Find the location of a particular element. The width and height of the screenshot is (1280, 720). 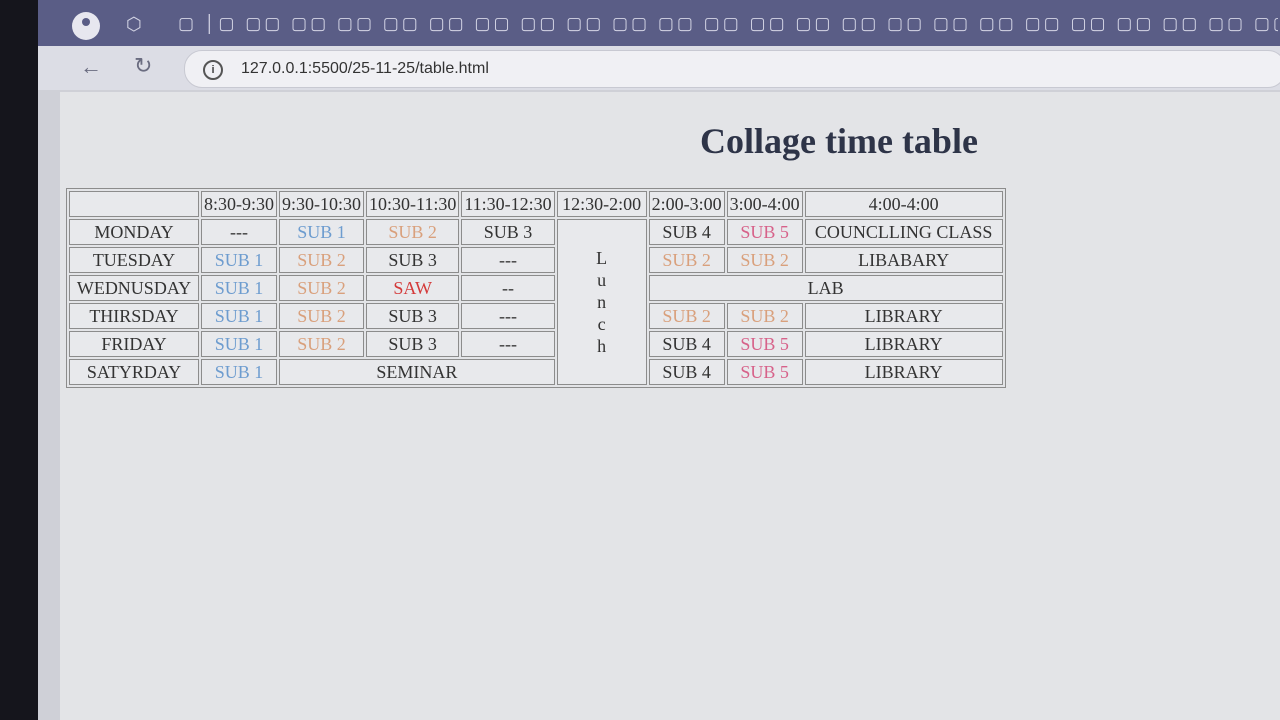

site-info-icon: i is located at coordinates (213, 70).